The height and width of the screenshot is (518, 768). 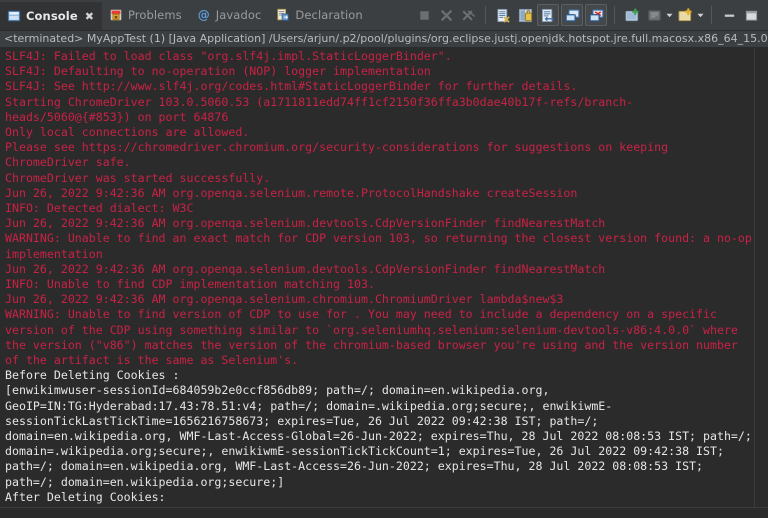 I want to click on clear-console-button, so click(x=503, y=15).